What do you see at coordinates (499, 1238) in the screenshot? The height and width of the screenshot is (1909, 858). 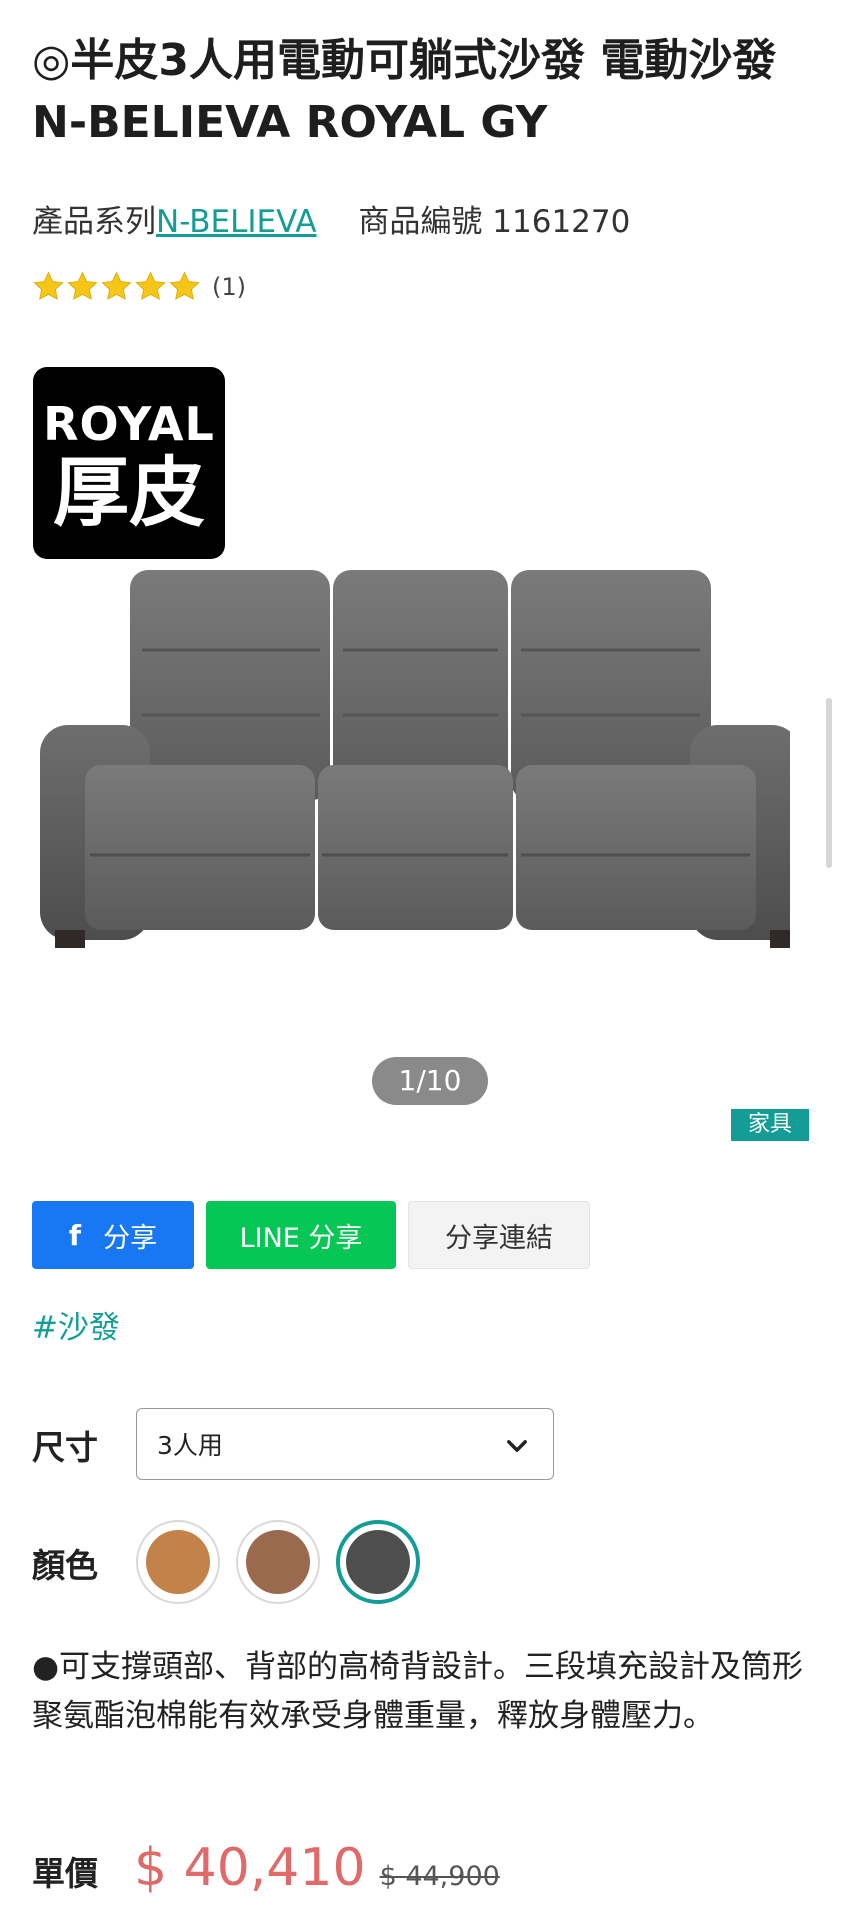 I see `copy-link-label: 分享連結` at bounding box center [499, 1238].